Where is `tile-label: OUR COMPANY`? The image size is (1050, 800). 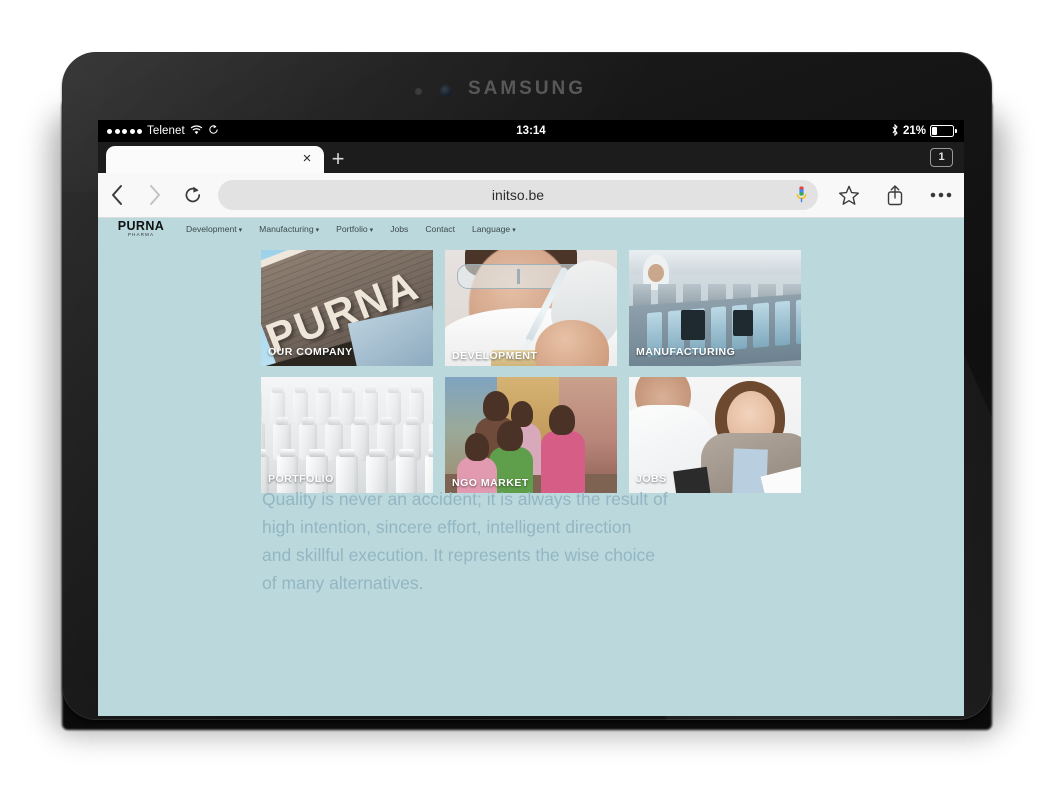 tile-label: OUR COMPANY is located at coordinates (310, 352).